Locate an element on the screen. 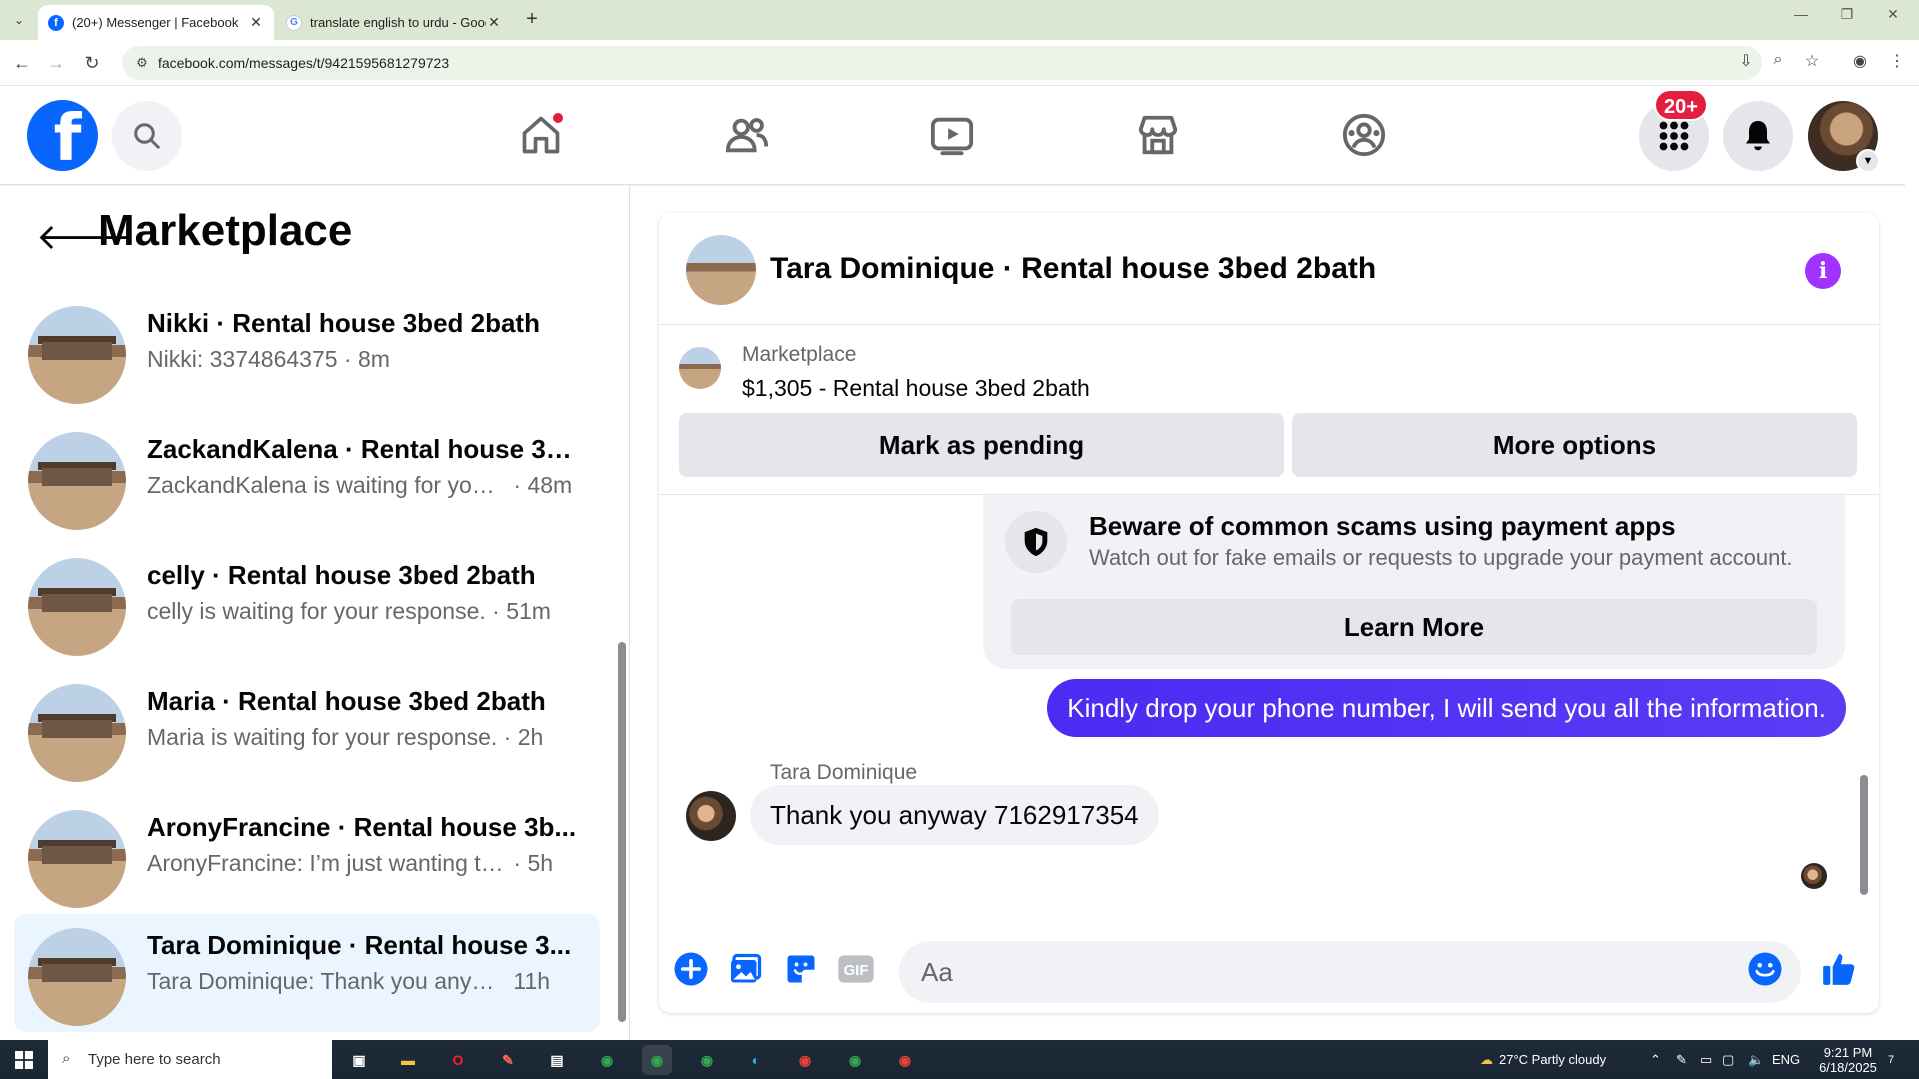 The height and width of the screenshot is (1079, 1919). task-view-icon: ▣ is located at coordinates (359, 1060).